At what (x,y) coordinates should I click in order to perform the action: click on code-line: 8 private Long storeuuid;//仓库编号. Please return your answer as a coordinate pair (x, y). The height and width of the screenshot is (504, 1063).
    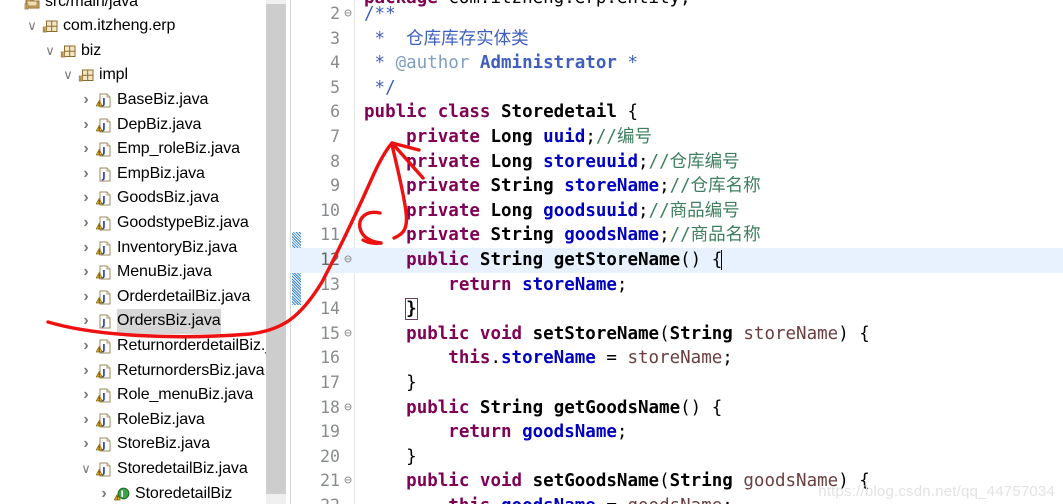
    Looking at the image, I should click on (676, 162).